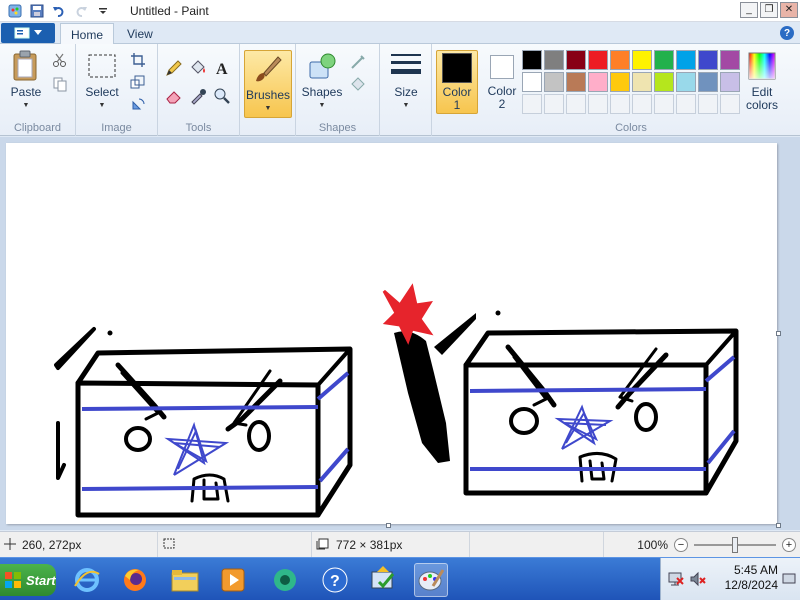 The width and height of the screenshot is (800, 600). I want to click on window-controls: _ ❐ ✕, so click(769, 10).